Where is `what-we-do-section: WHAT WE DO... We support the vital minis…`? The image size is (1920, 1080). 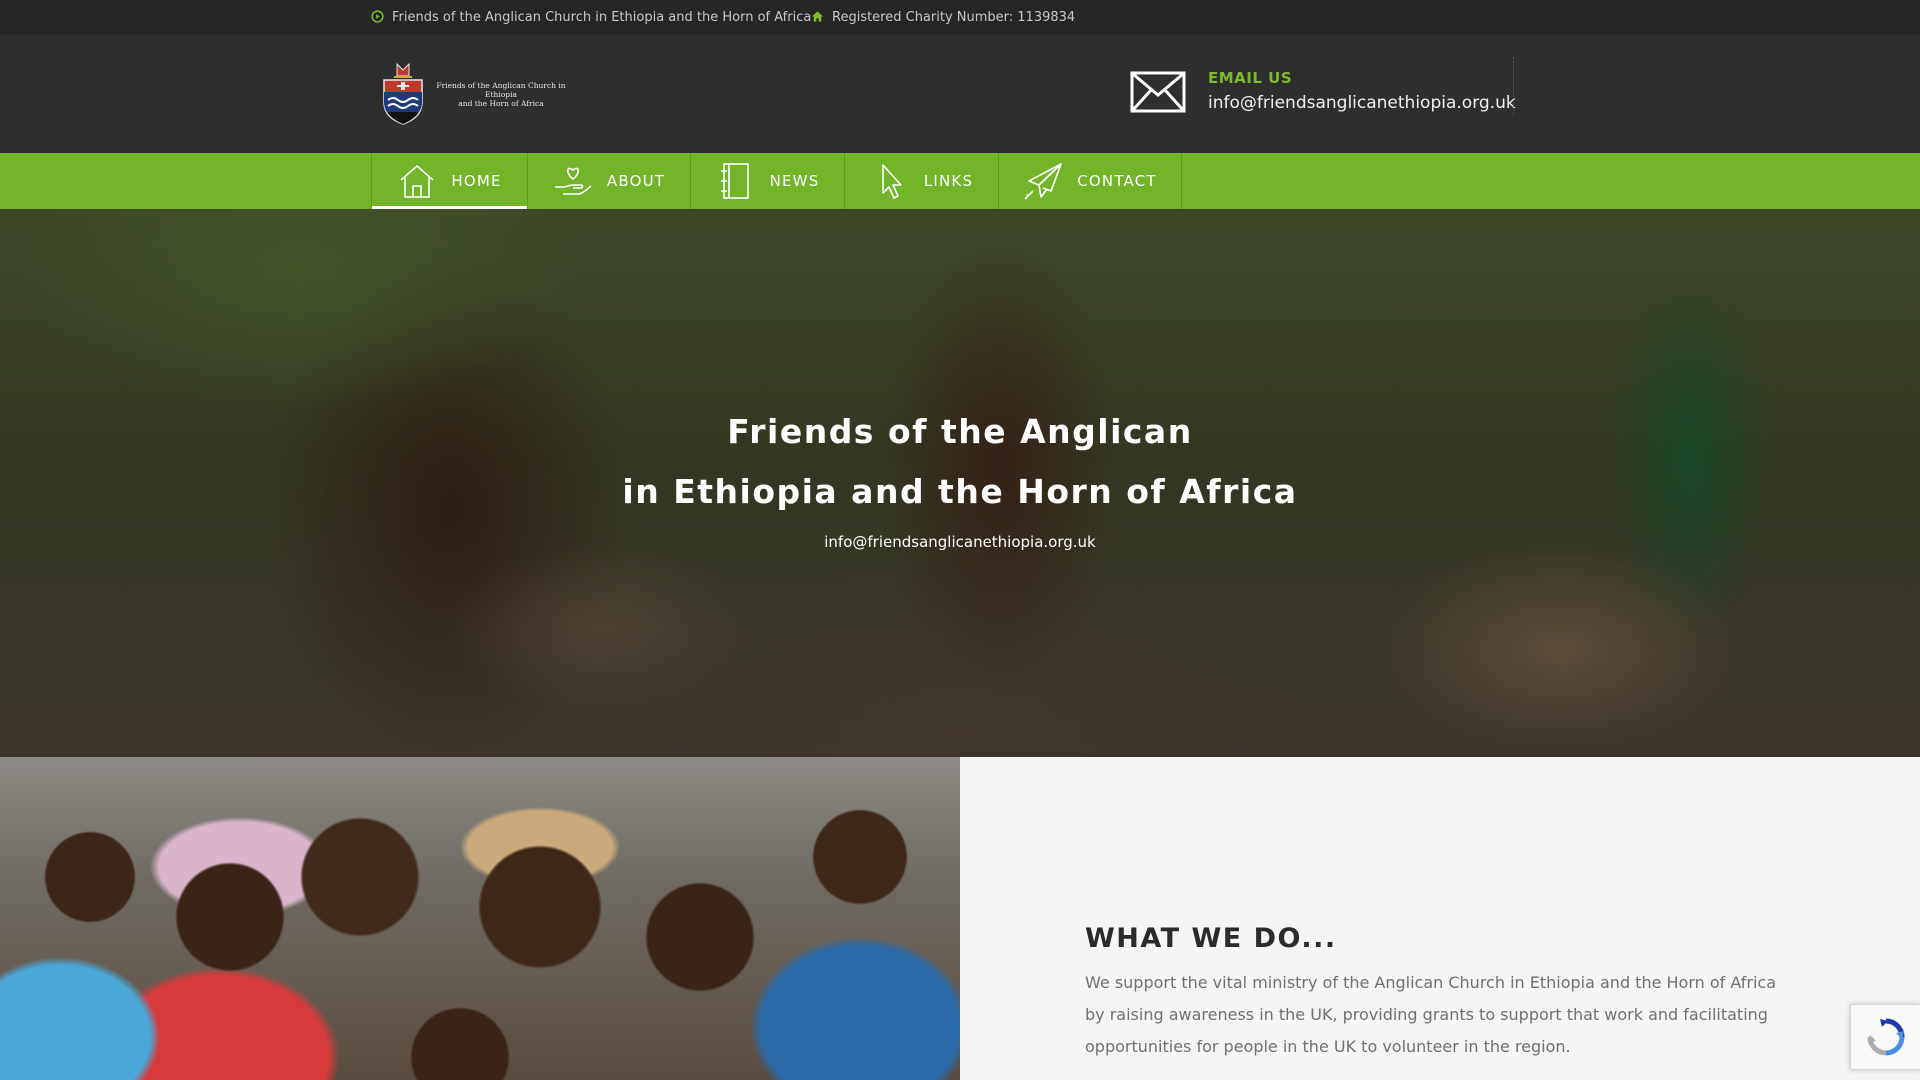 what-we-do-section: WHAT WE DO... We support the vital minis… is located at coordinates (1440, 918).